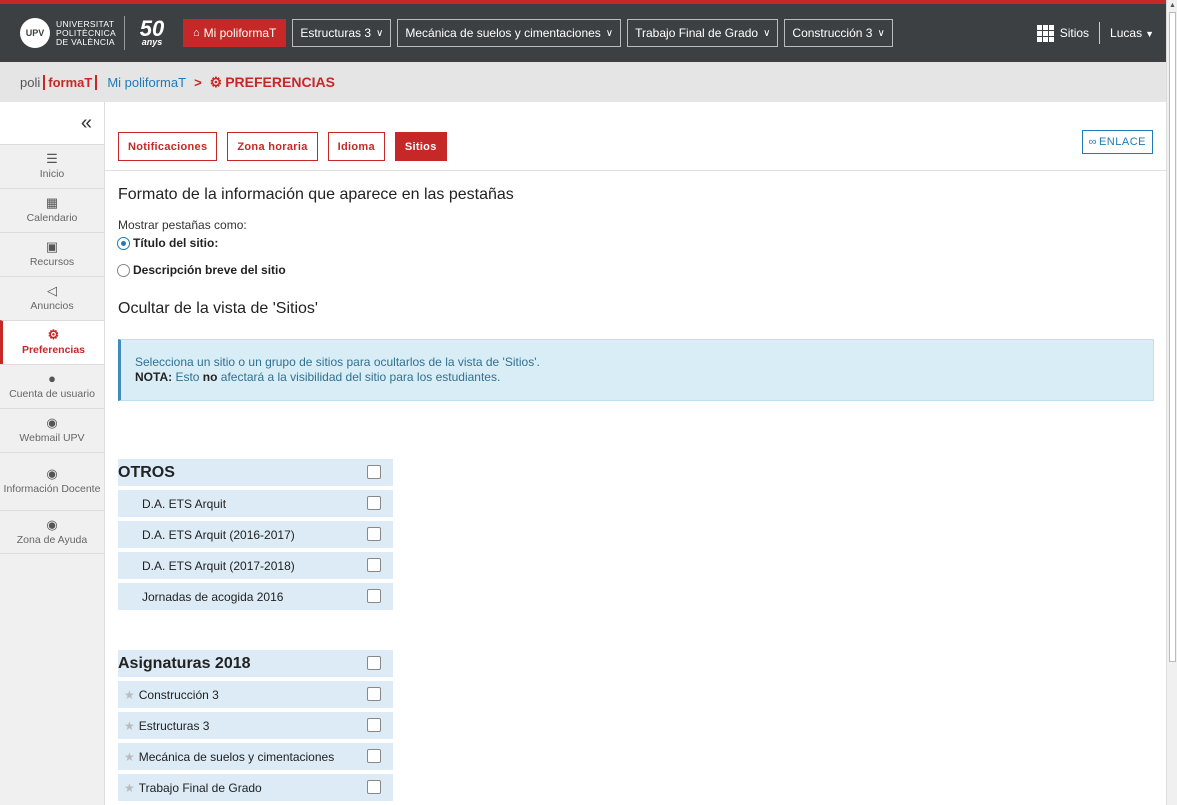 The image size is (1177, 805). What do you see at coordinates (196, 33) in the screenshot?
I see `home-icon: ⌂` at bounding box center [196, 33].